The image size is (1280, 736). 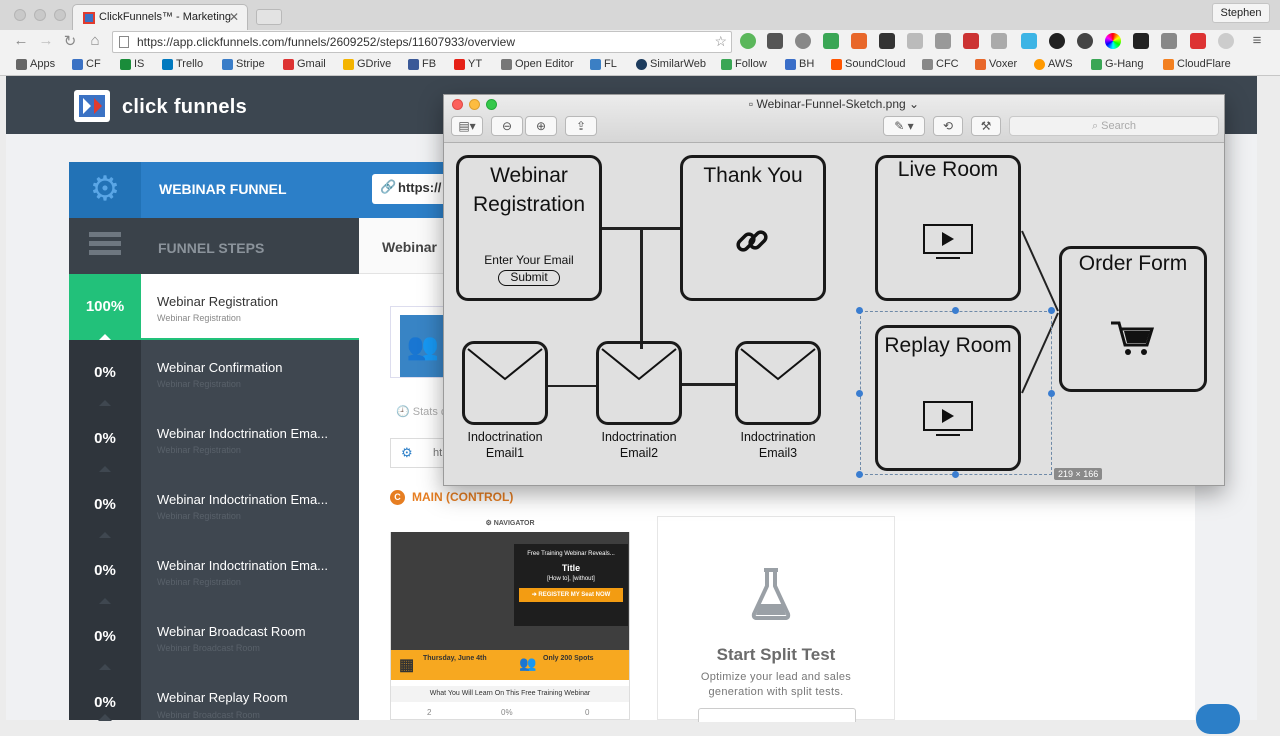 What do you see at coordinates (1057, 41) in the screenshot?
I see `extension-camera-icon` at bounding box center [1057, 41].